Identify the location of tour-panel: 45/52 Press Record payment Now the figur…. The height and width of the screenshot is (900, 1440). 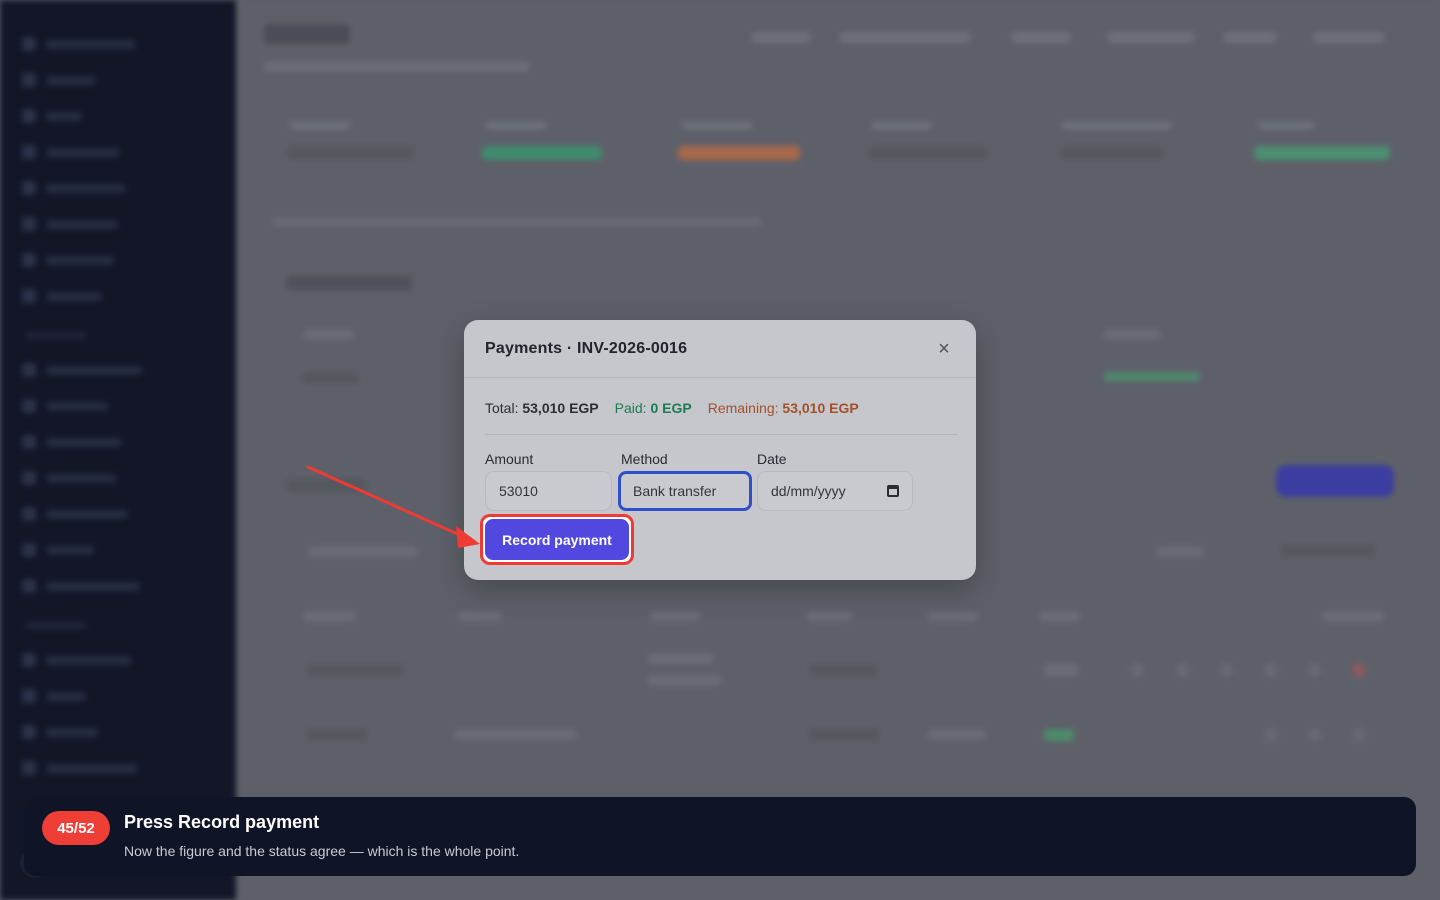
(720, 836).